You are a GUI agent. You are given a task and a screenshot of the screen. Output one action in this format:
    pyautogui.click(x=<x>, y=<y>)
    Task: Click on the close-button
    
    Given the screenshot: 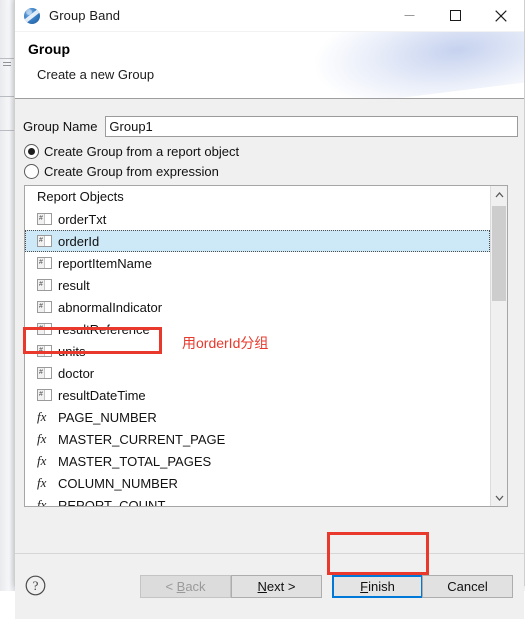 What is the action you would take?
    pyautogui.click(x=501, y=15)
    